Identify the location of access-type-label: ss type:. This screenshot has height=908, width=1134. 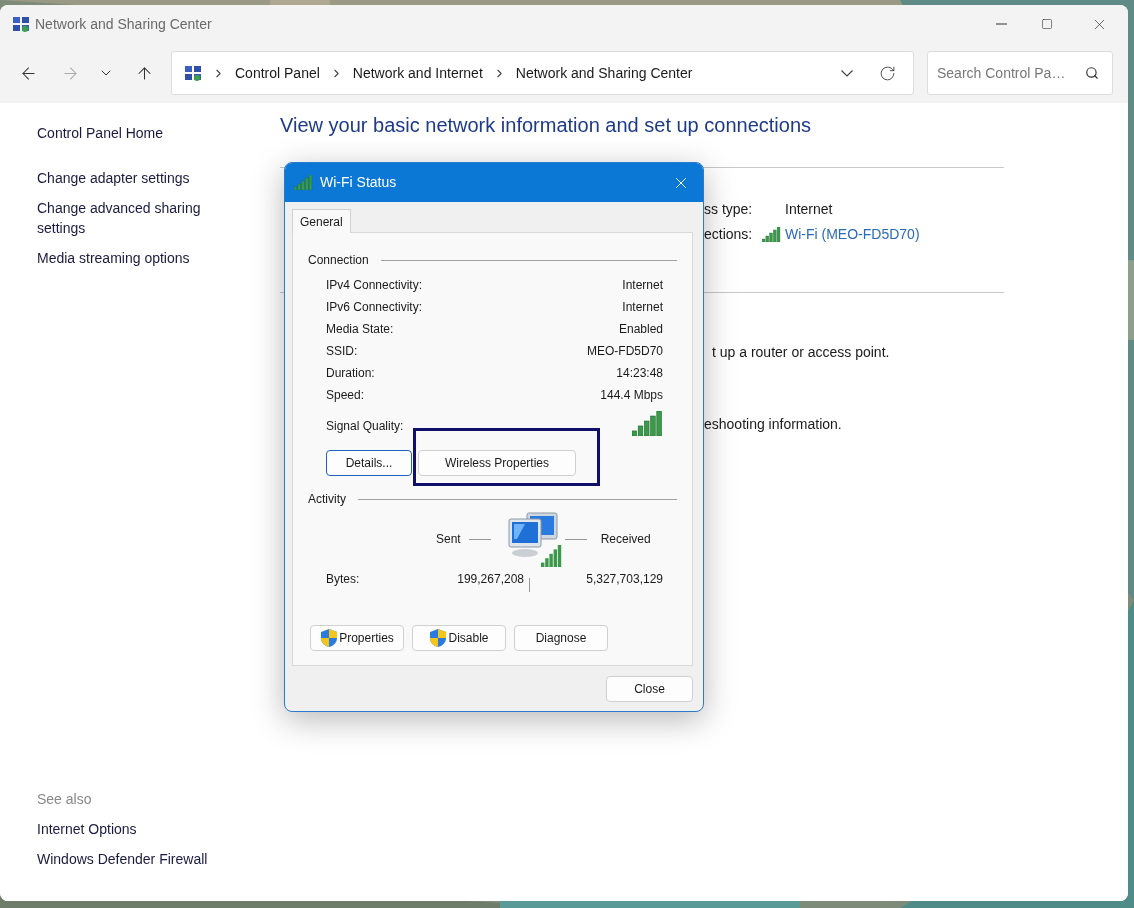
(729, 209).